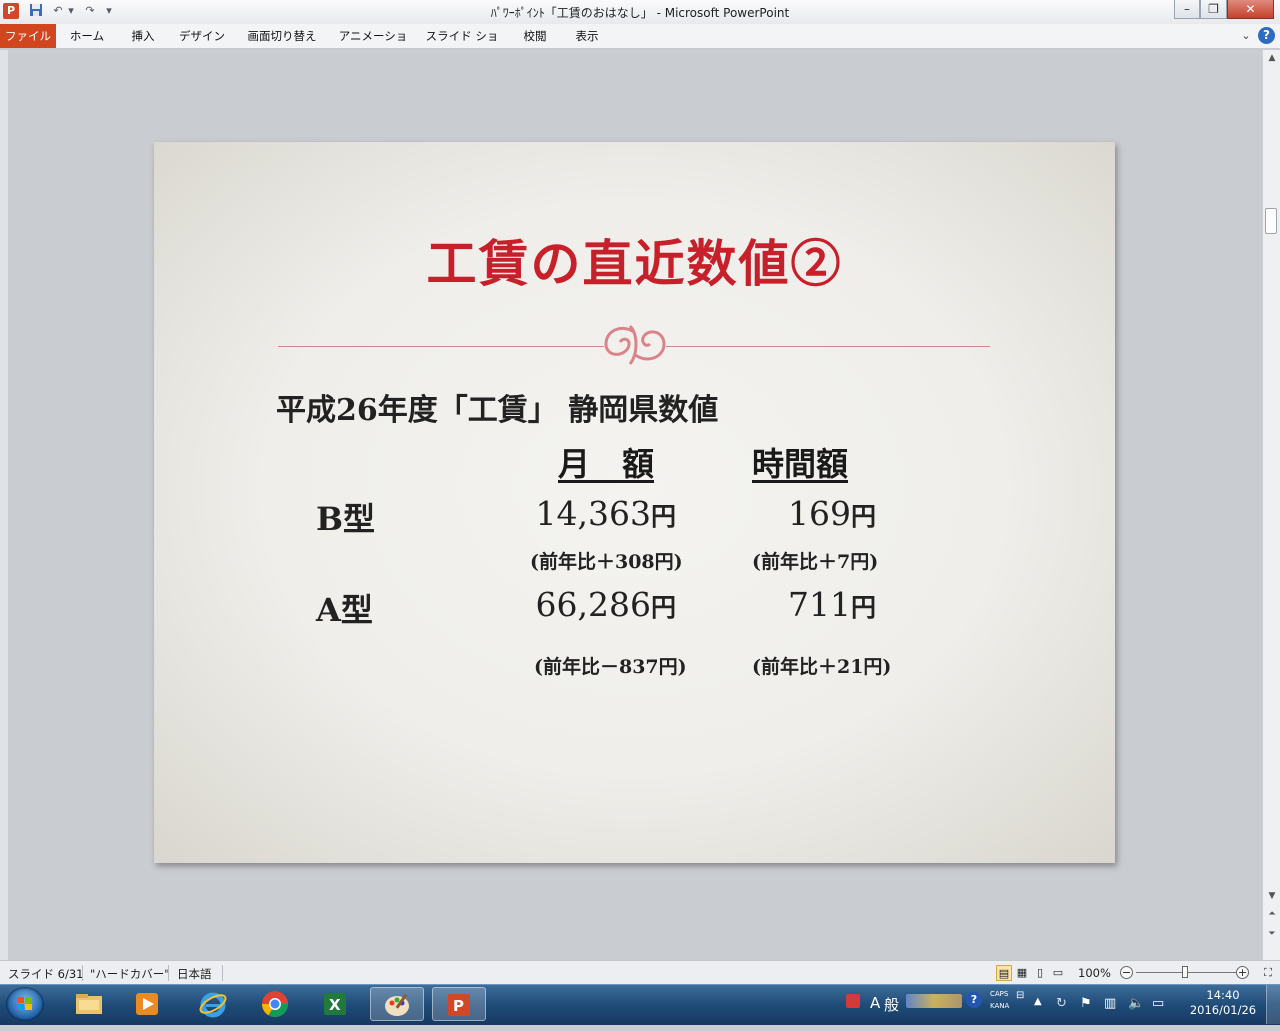 The image size is (1280, 1031). I want to click on ime-options-icon: ⊟, so click(1020, 995).